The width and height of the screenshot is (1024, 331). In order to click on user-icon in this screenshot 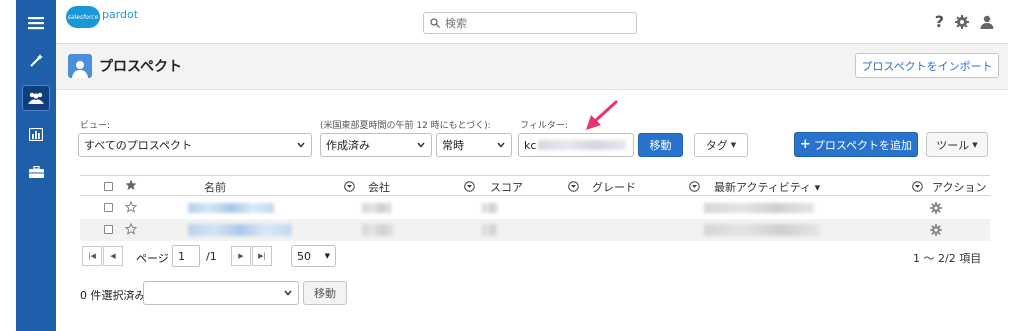, I will do `click(987, 22)`.